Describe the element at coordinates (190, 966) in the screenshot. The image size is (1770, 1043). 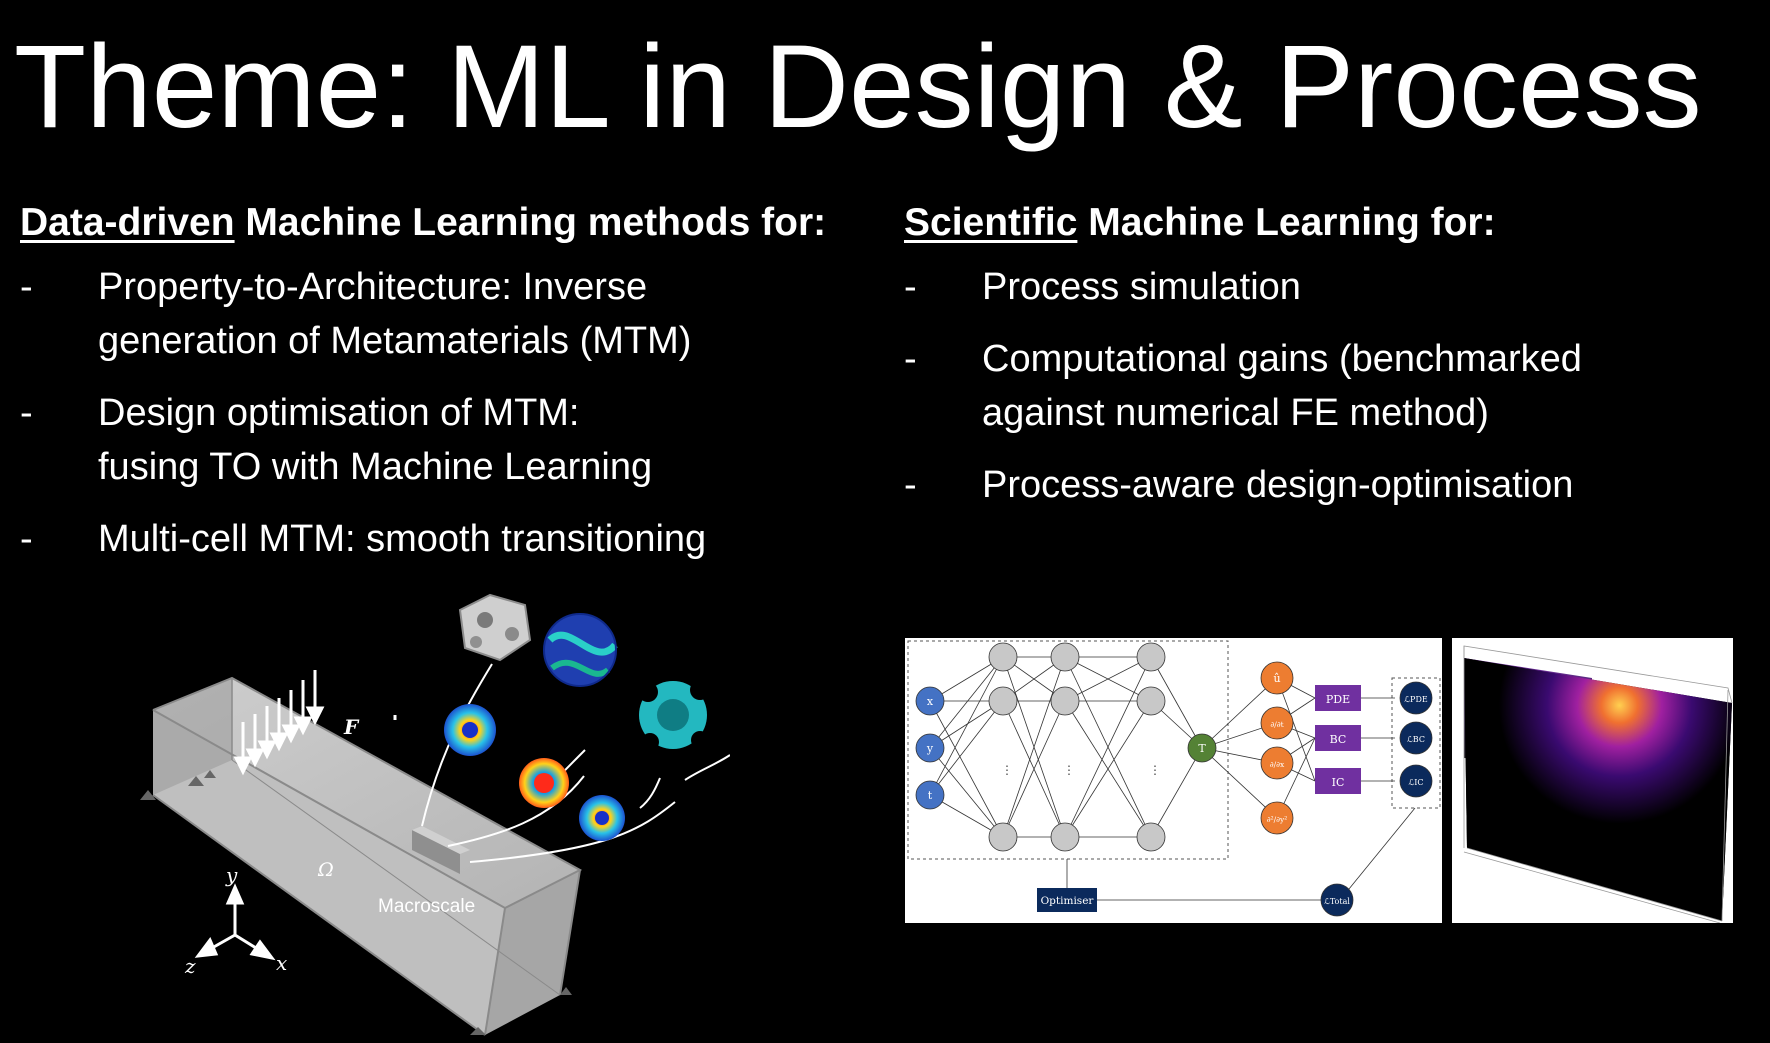
I see `axis-z-label: z` at that location.